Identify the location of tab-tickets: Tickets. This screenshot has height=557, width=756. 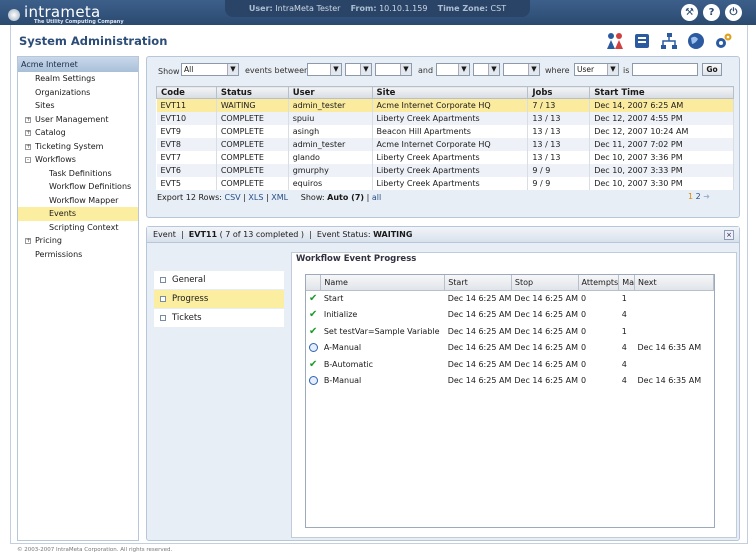
(219, 318).